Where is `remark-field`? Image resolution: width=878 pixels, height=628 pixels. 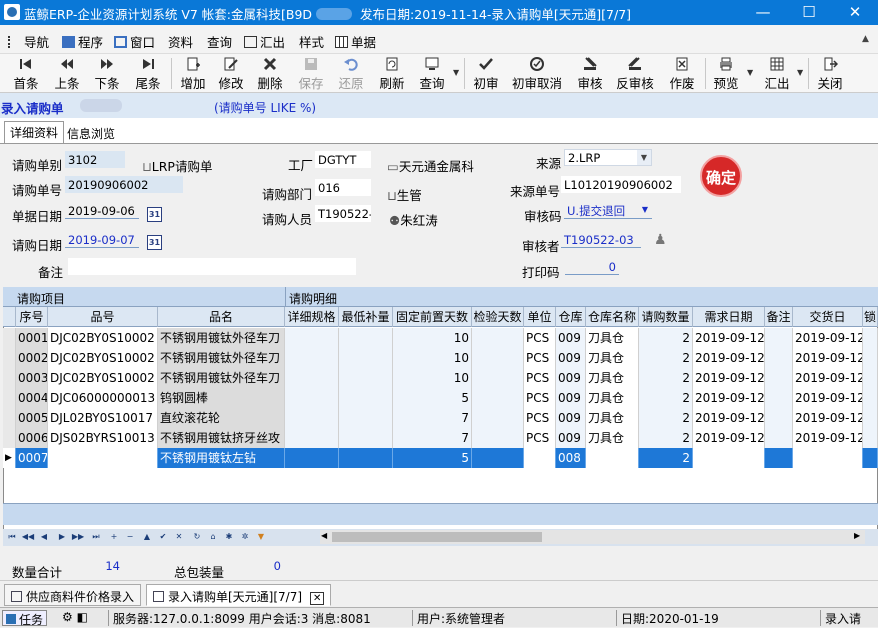 remark-field is located at coordinates (212, 266).